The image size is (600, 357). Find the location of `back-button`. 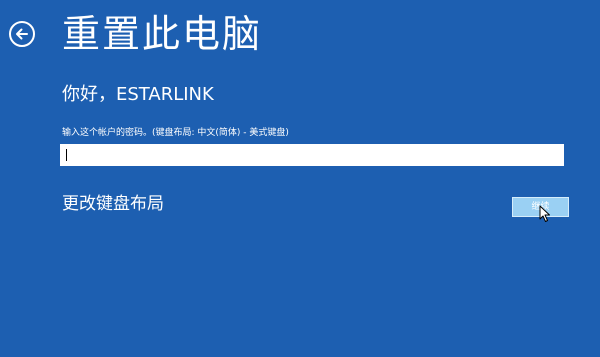

back-button is located at coordinates (22, 34).